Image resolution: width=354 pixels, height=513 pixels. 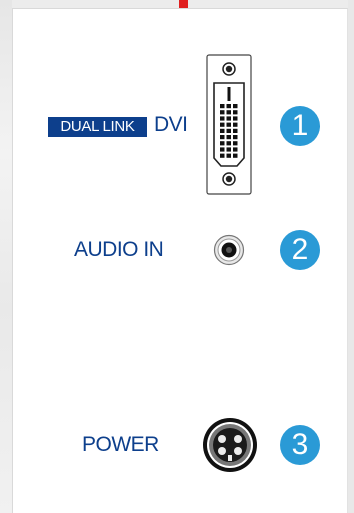 What do you see at coordinates (229, 252) in the screenshot?
I see `audio-jack-icon` at bounding box center [229, 252].